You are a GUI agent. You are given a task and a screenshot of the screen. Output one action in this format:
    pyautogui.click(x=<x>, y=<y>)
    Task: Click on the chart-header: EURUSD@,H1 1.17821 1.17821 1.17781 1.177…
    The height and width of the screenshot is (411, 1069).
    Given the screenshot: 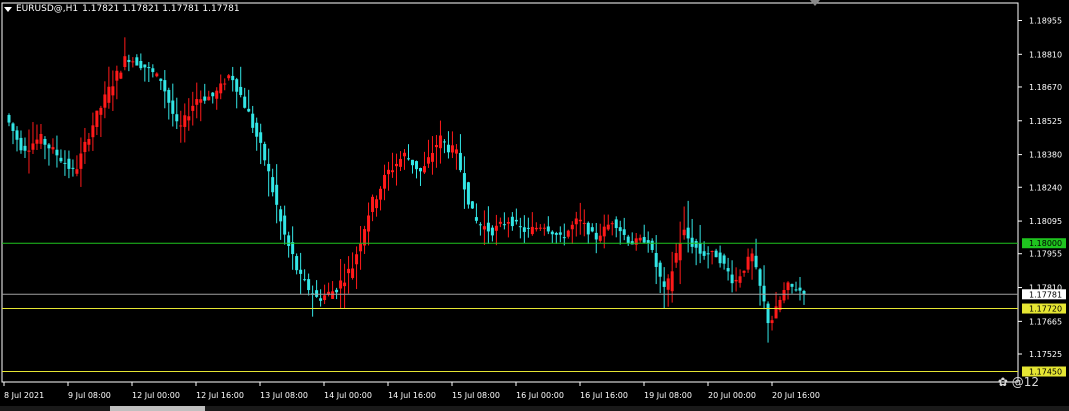 What is the action you would take?
    pyautogui.click(x=122, y=9)
    